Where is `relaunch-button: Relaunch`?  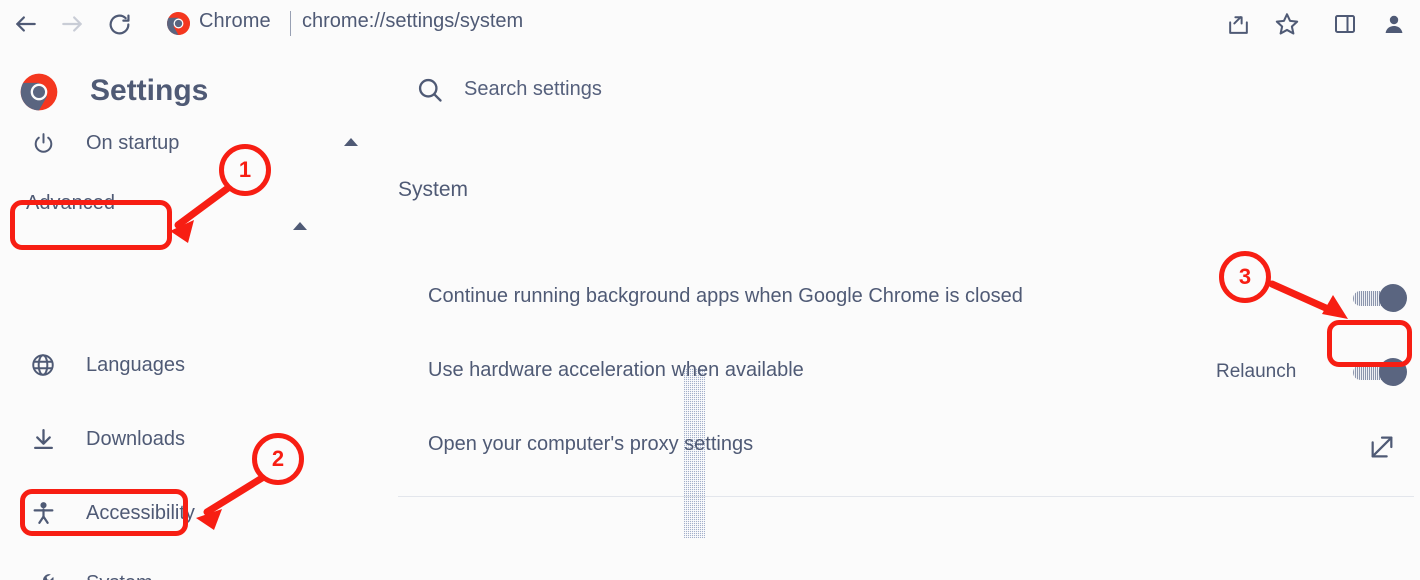
relaunch-button: Relaunch is located at coordinates (1256, 372).